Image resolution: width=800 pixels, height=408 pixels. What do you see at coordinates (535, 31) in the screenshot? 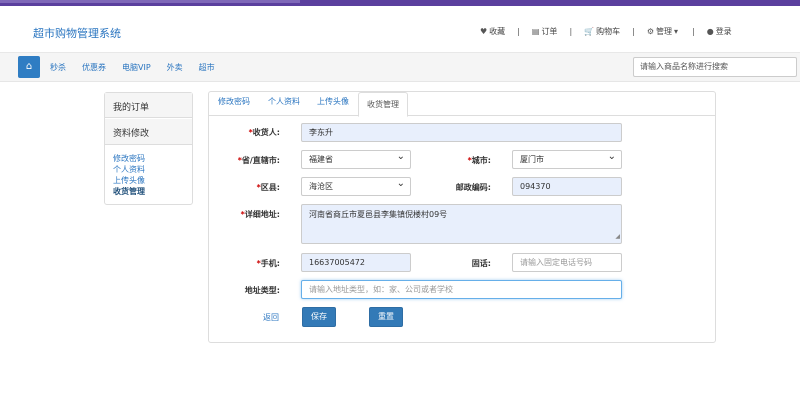
I see `document-icon: ▤` at bounding box center [535, 31].